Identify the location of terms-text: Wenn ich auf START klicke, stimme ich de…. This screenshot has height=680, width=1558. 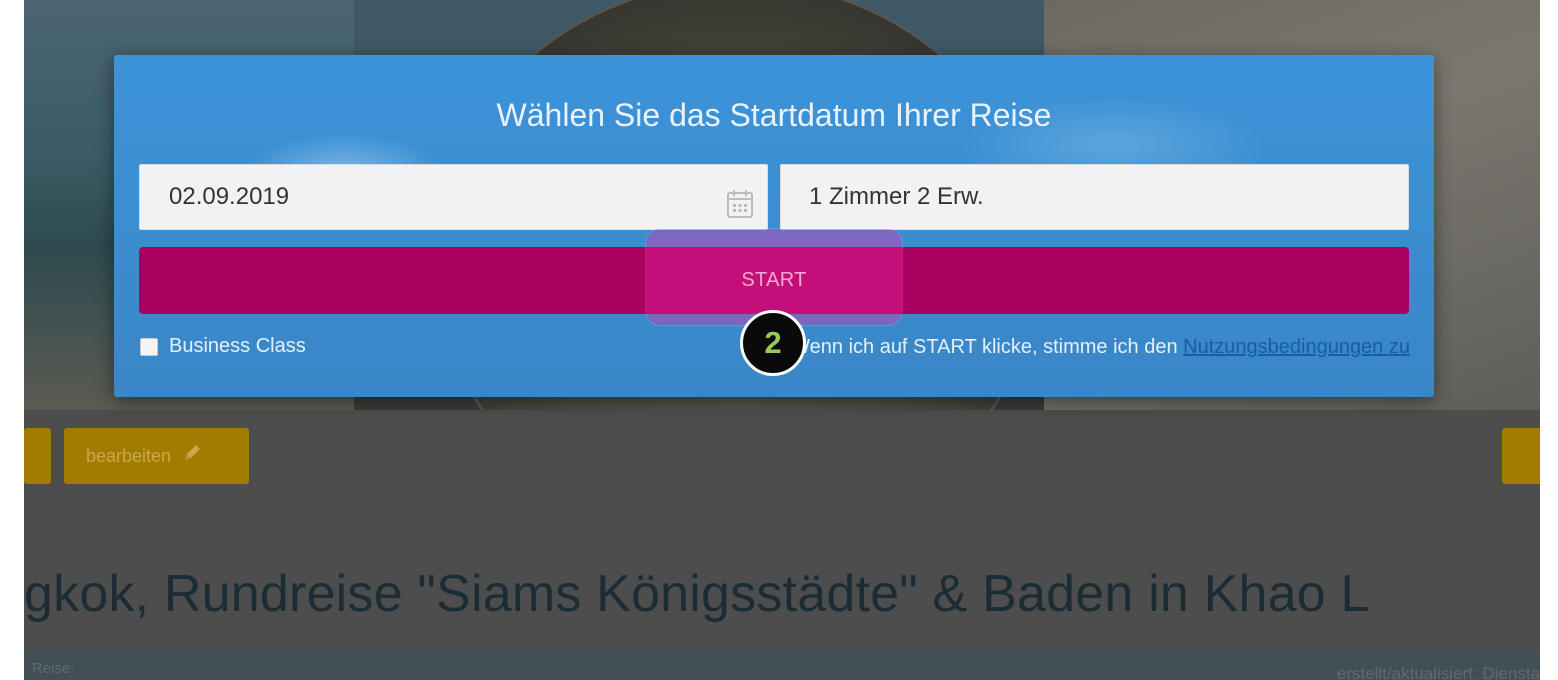
(987, 347).